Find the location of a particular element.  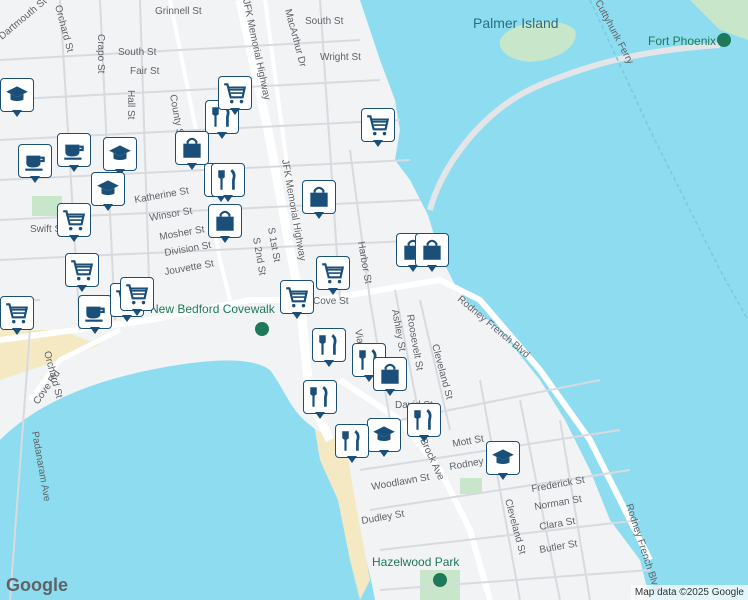

hazelwood-park-pin-icon is located at coordinates (440, 580).